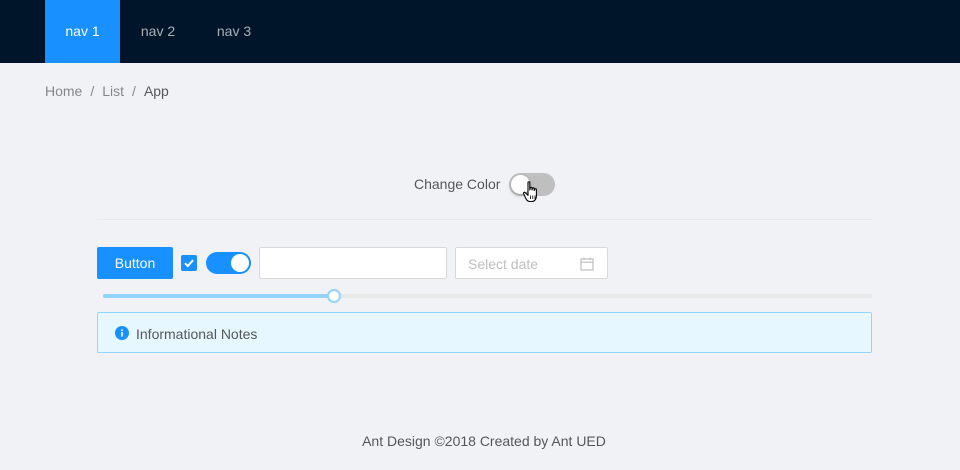  I want to click on slider-handle, so click(334, 296).